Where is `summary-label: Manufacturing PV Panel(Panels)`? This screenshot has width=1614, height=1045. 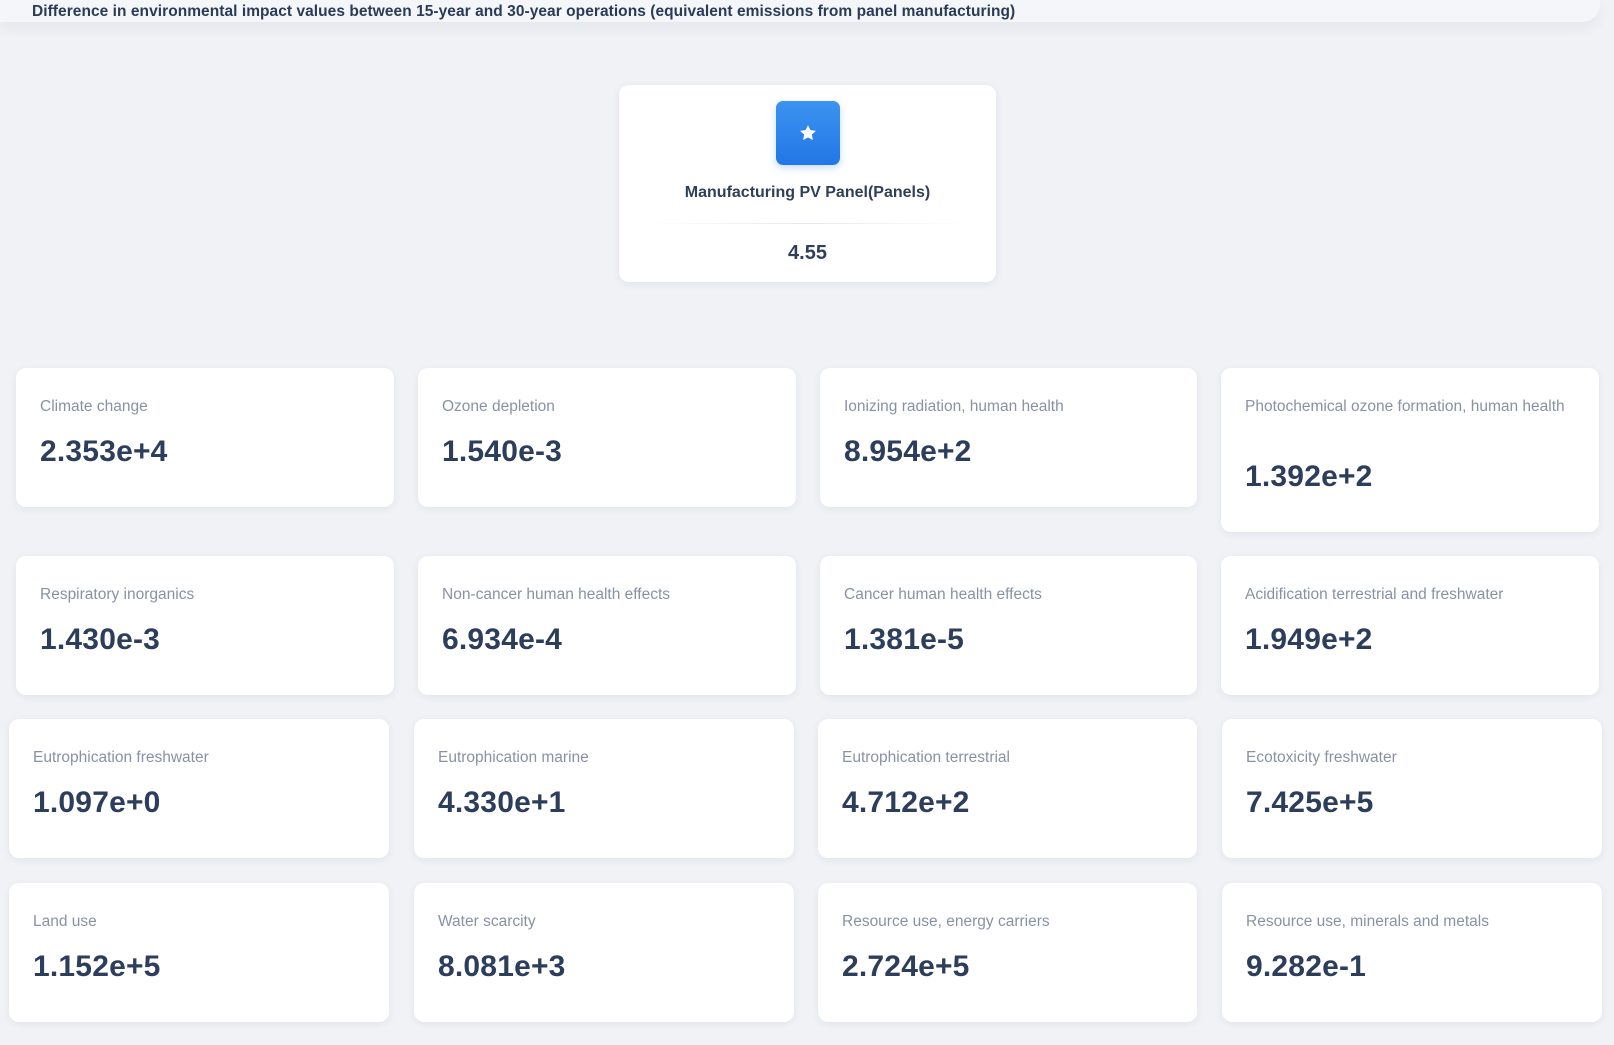
summary-label: Manufacturing PV Panel(Panels) is located at coordinates (807, 192).